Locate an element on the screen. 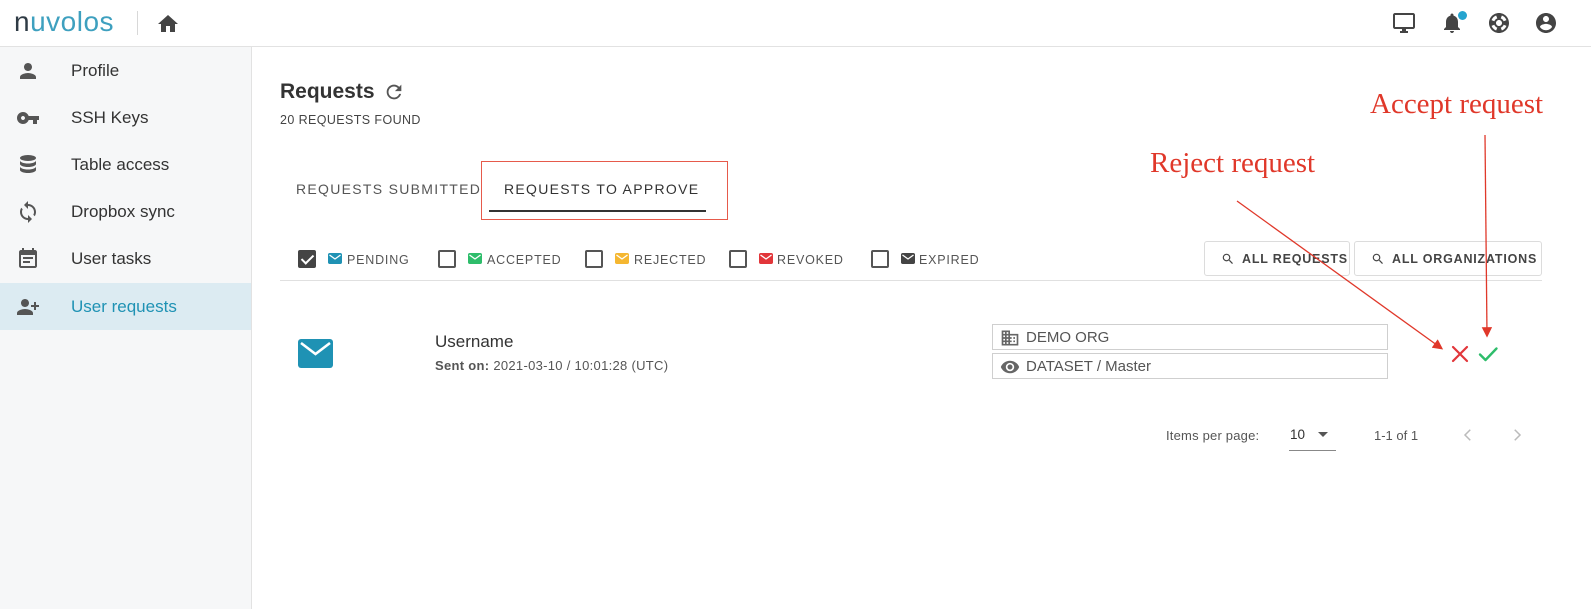 The width and height of the screenshot is (1591, 609). annotation-accept-text: Accept request is located at coordinates (1457, 104).